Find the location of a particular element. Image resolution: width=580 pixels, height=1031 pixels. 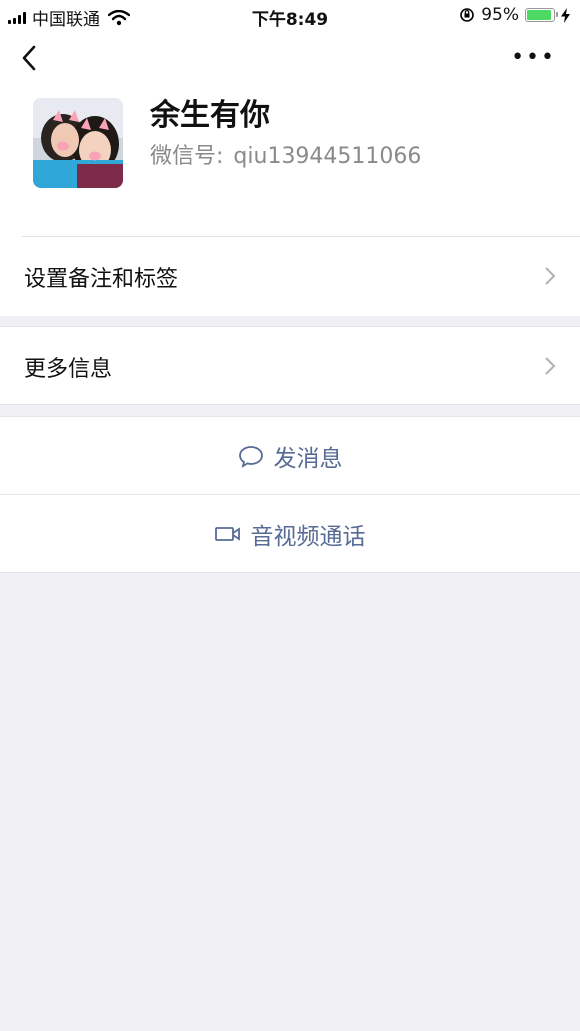

video-call-label: 音视频通话 is located at coordinates (308, 536).